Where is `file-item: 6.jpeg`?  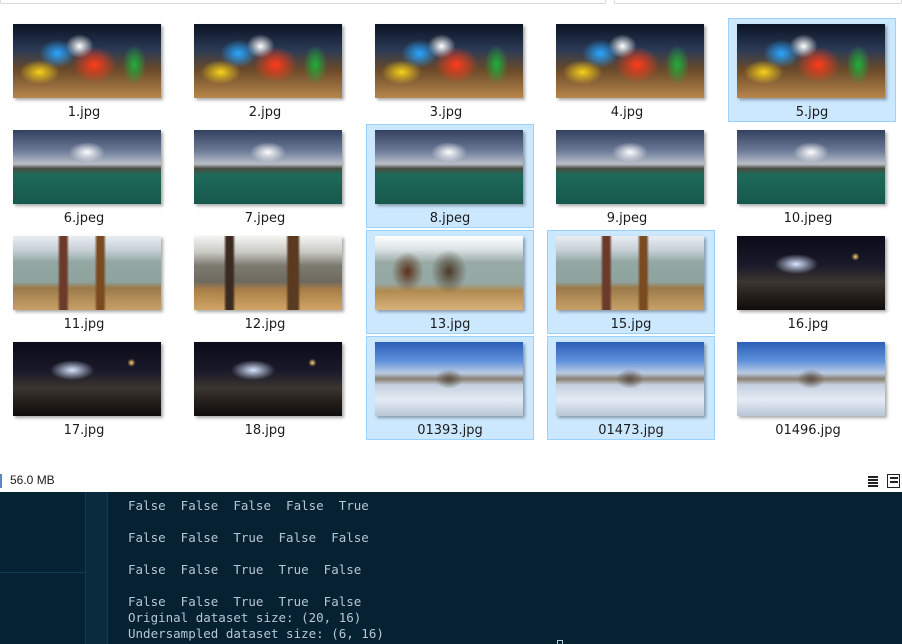
file-item: 6.jpeg is located at coordinates (84, 176).